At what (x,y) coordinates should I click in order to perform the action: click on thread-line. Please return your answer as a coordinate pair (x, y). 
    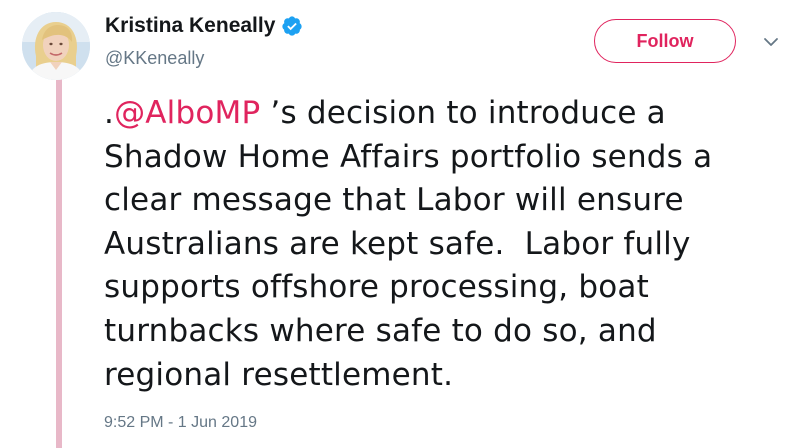
    Looking at the image, I should click on (59, 262).